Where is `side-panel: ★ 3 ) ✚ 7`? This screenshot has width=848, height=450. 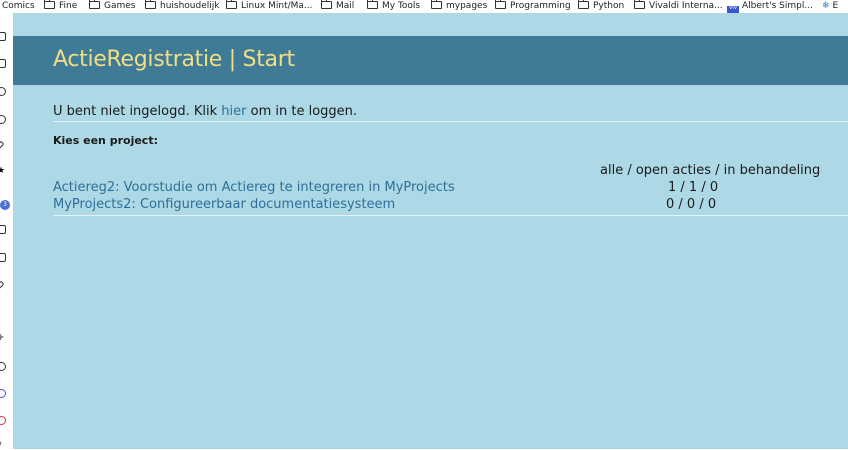 side-panel: ★ 3 ) ✚ 7 is located at coordinates (6, 231).